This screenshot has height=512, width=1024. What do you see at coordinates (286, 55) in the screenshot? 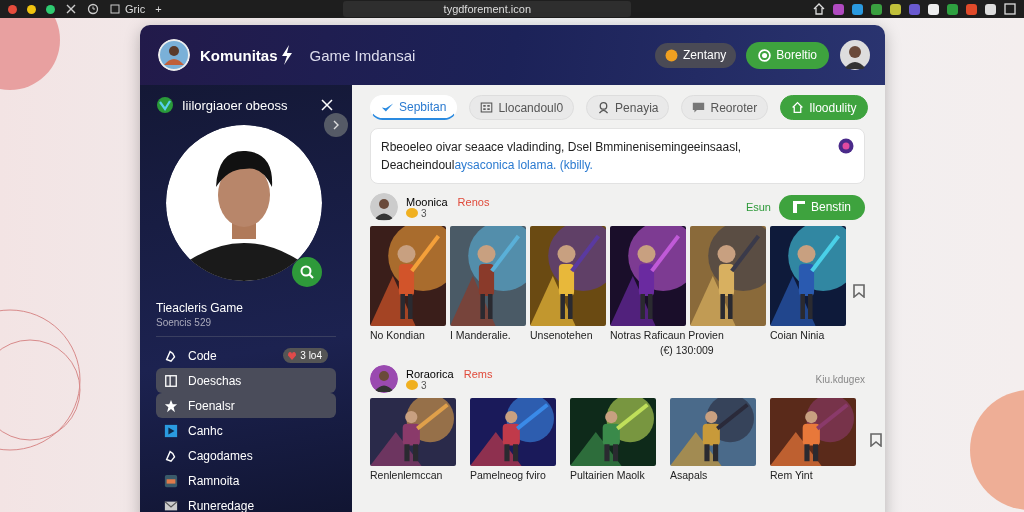
I see `bolt-icon` at bounding box center [286, 55].